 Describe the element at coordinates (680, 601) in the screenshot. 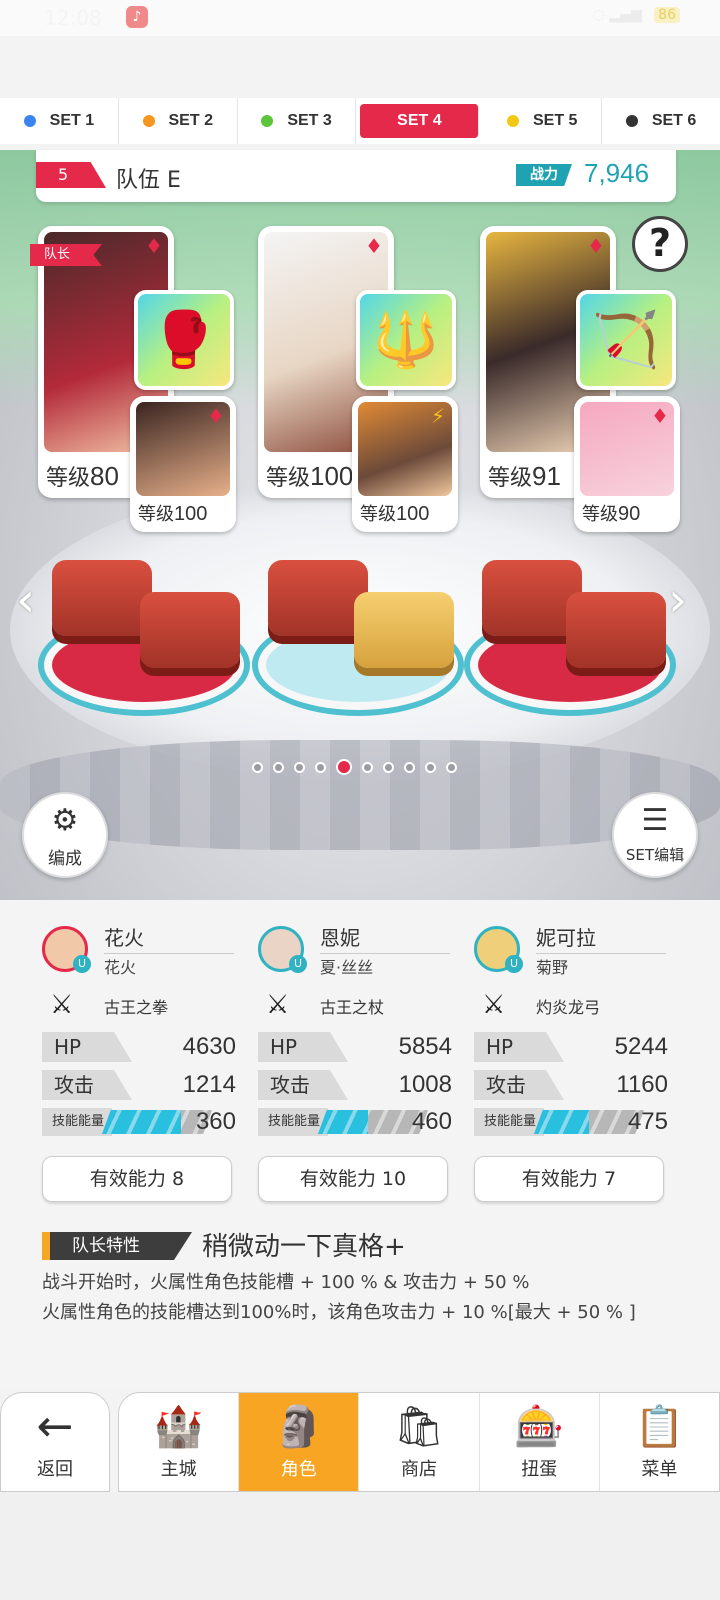

I see `next-arrow: ›` at that location.